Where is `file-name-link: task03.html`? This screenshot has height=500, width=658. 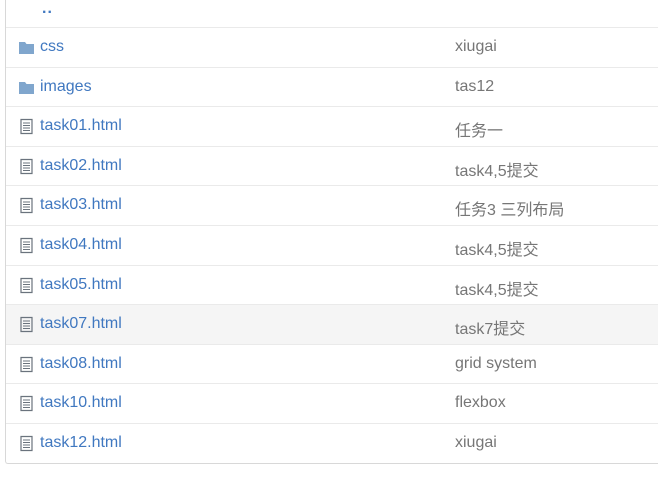 file-name-link: task03.html is located at coordinates (81, 205).